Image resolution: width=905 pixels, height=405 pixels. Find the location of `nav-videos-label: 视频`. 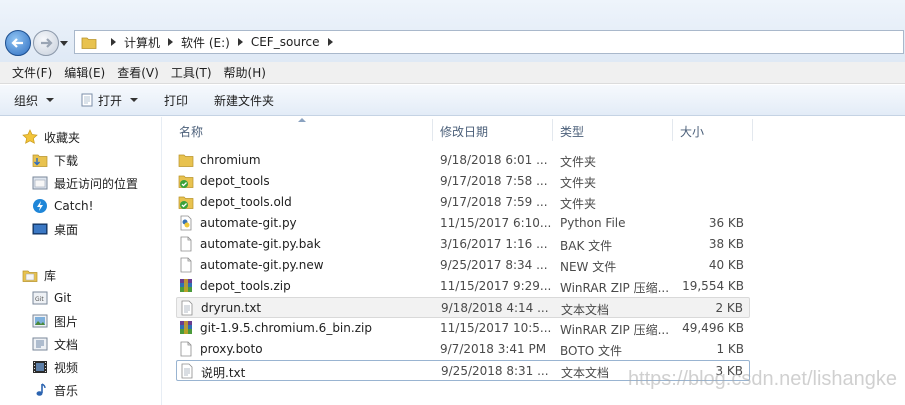

nav-videos-label: 视频 is located at coordinates (66, 367).